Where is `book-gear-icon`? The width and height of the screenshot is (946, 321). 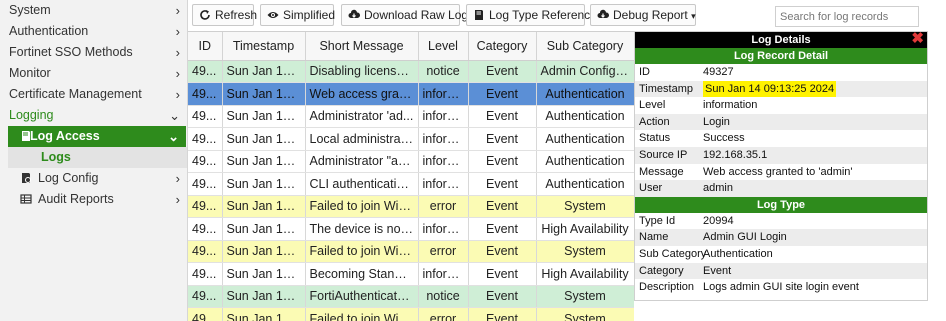 book-gear-icon is located at coordinates (26, 178).